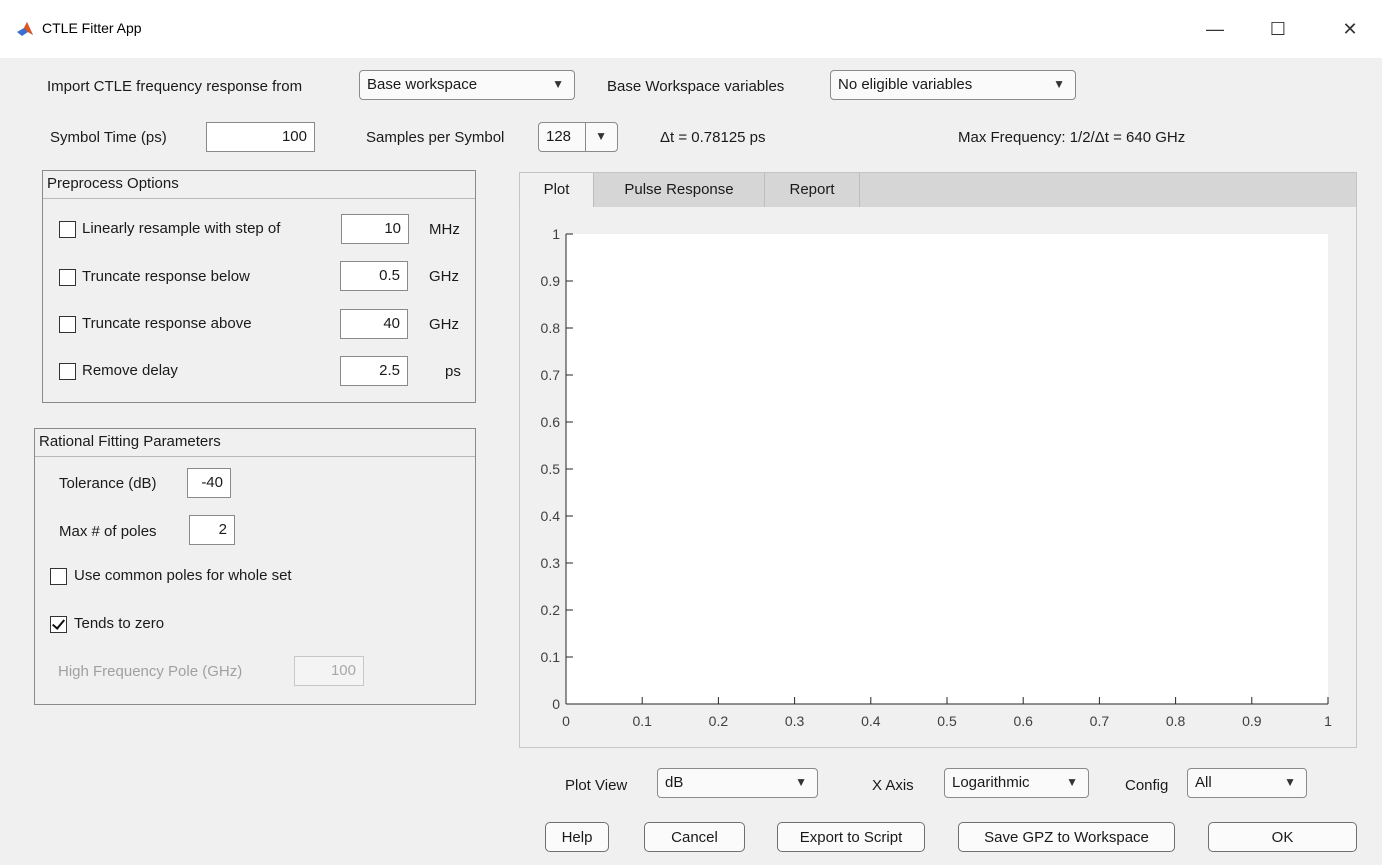  I want to click on truncate-above-field: 40, so click(374, 324).